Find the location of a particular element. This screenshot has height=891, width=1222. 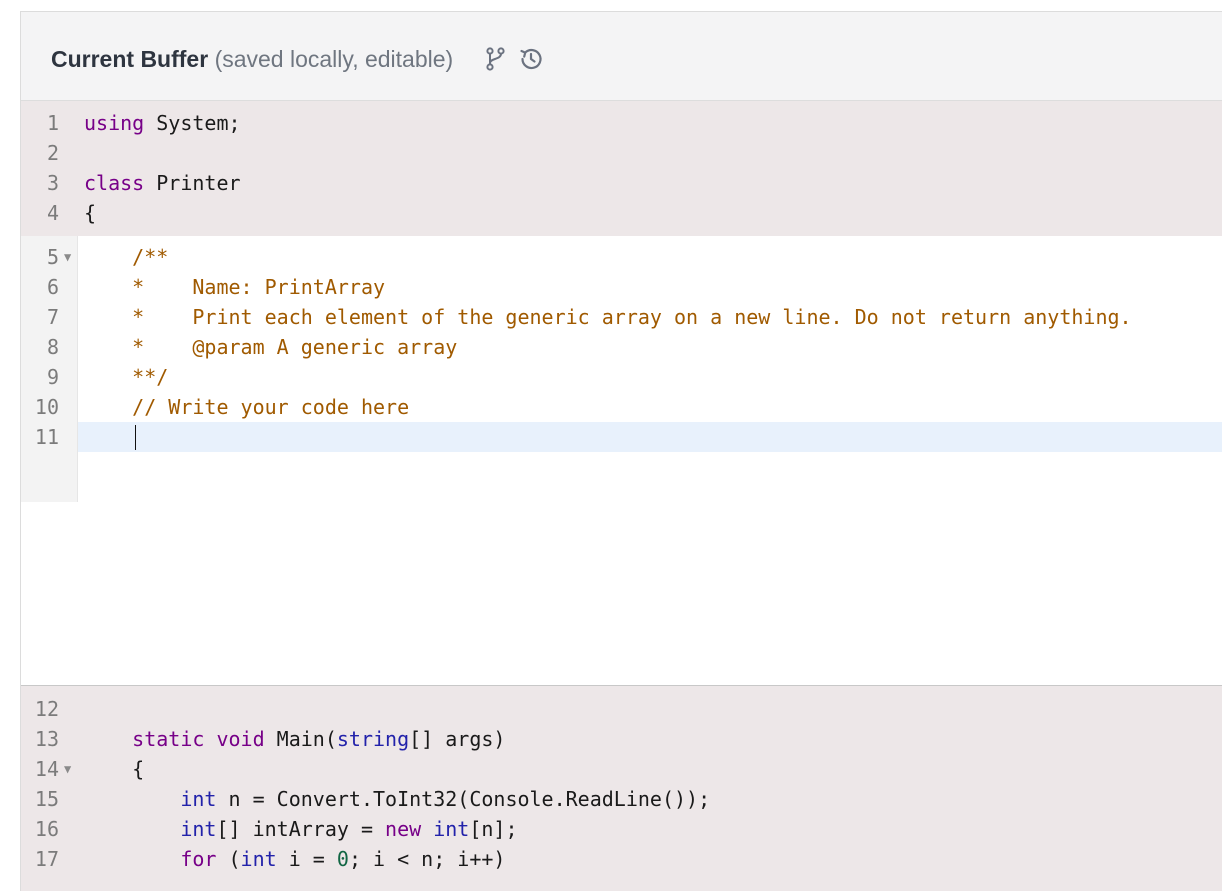

code-token: n = Convert.ToInt32(Console.ReadLine()); is located at coordinates (463, 799).